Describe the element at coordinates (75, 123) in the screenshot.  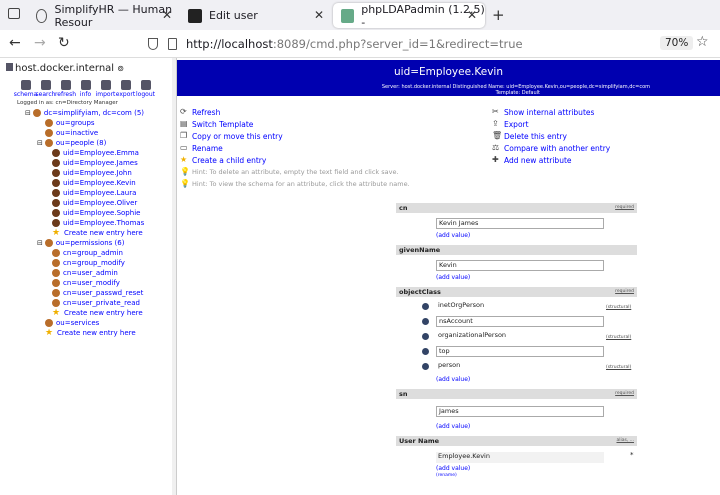
I see `tree-node-label: ou=groups` at that location.